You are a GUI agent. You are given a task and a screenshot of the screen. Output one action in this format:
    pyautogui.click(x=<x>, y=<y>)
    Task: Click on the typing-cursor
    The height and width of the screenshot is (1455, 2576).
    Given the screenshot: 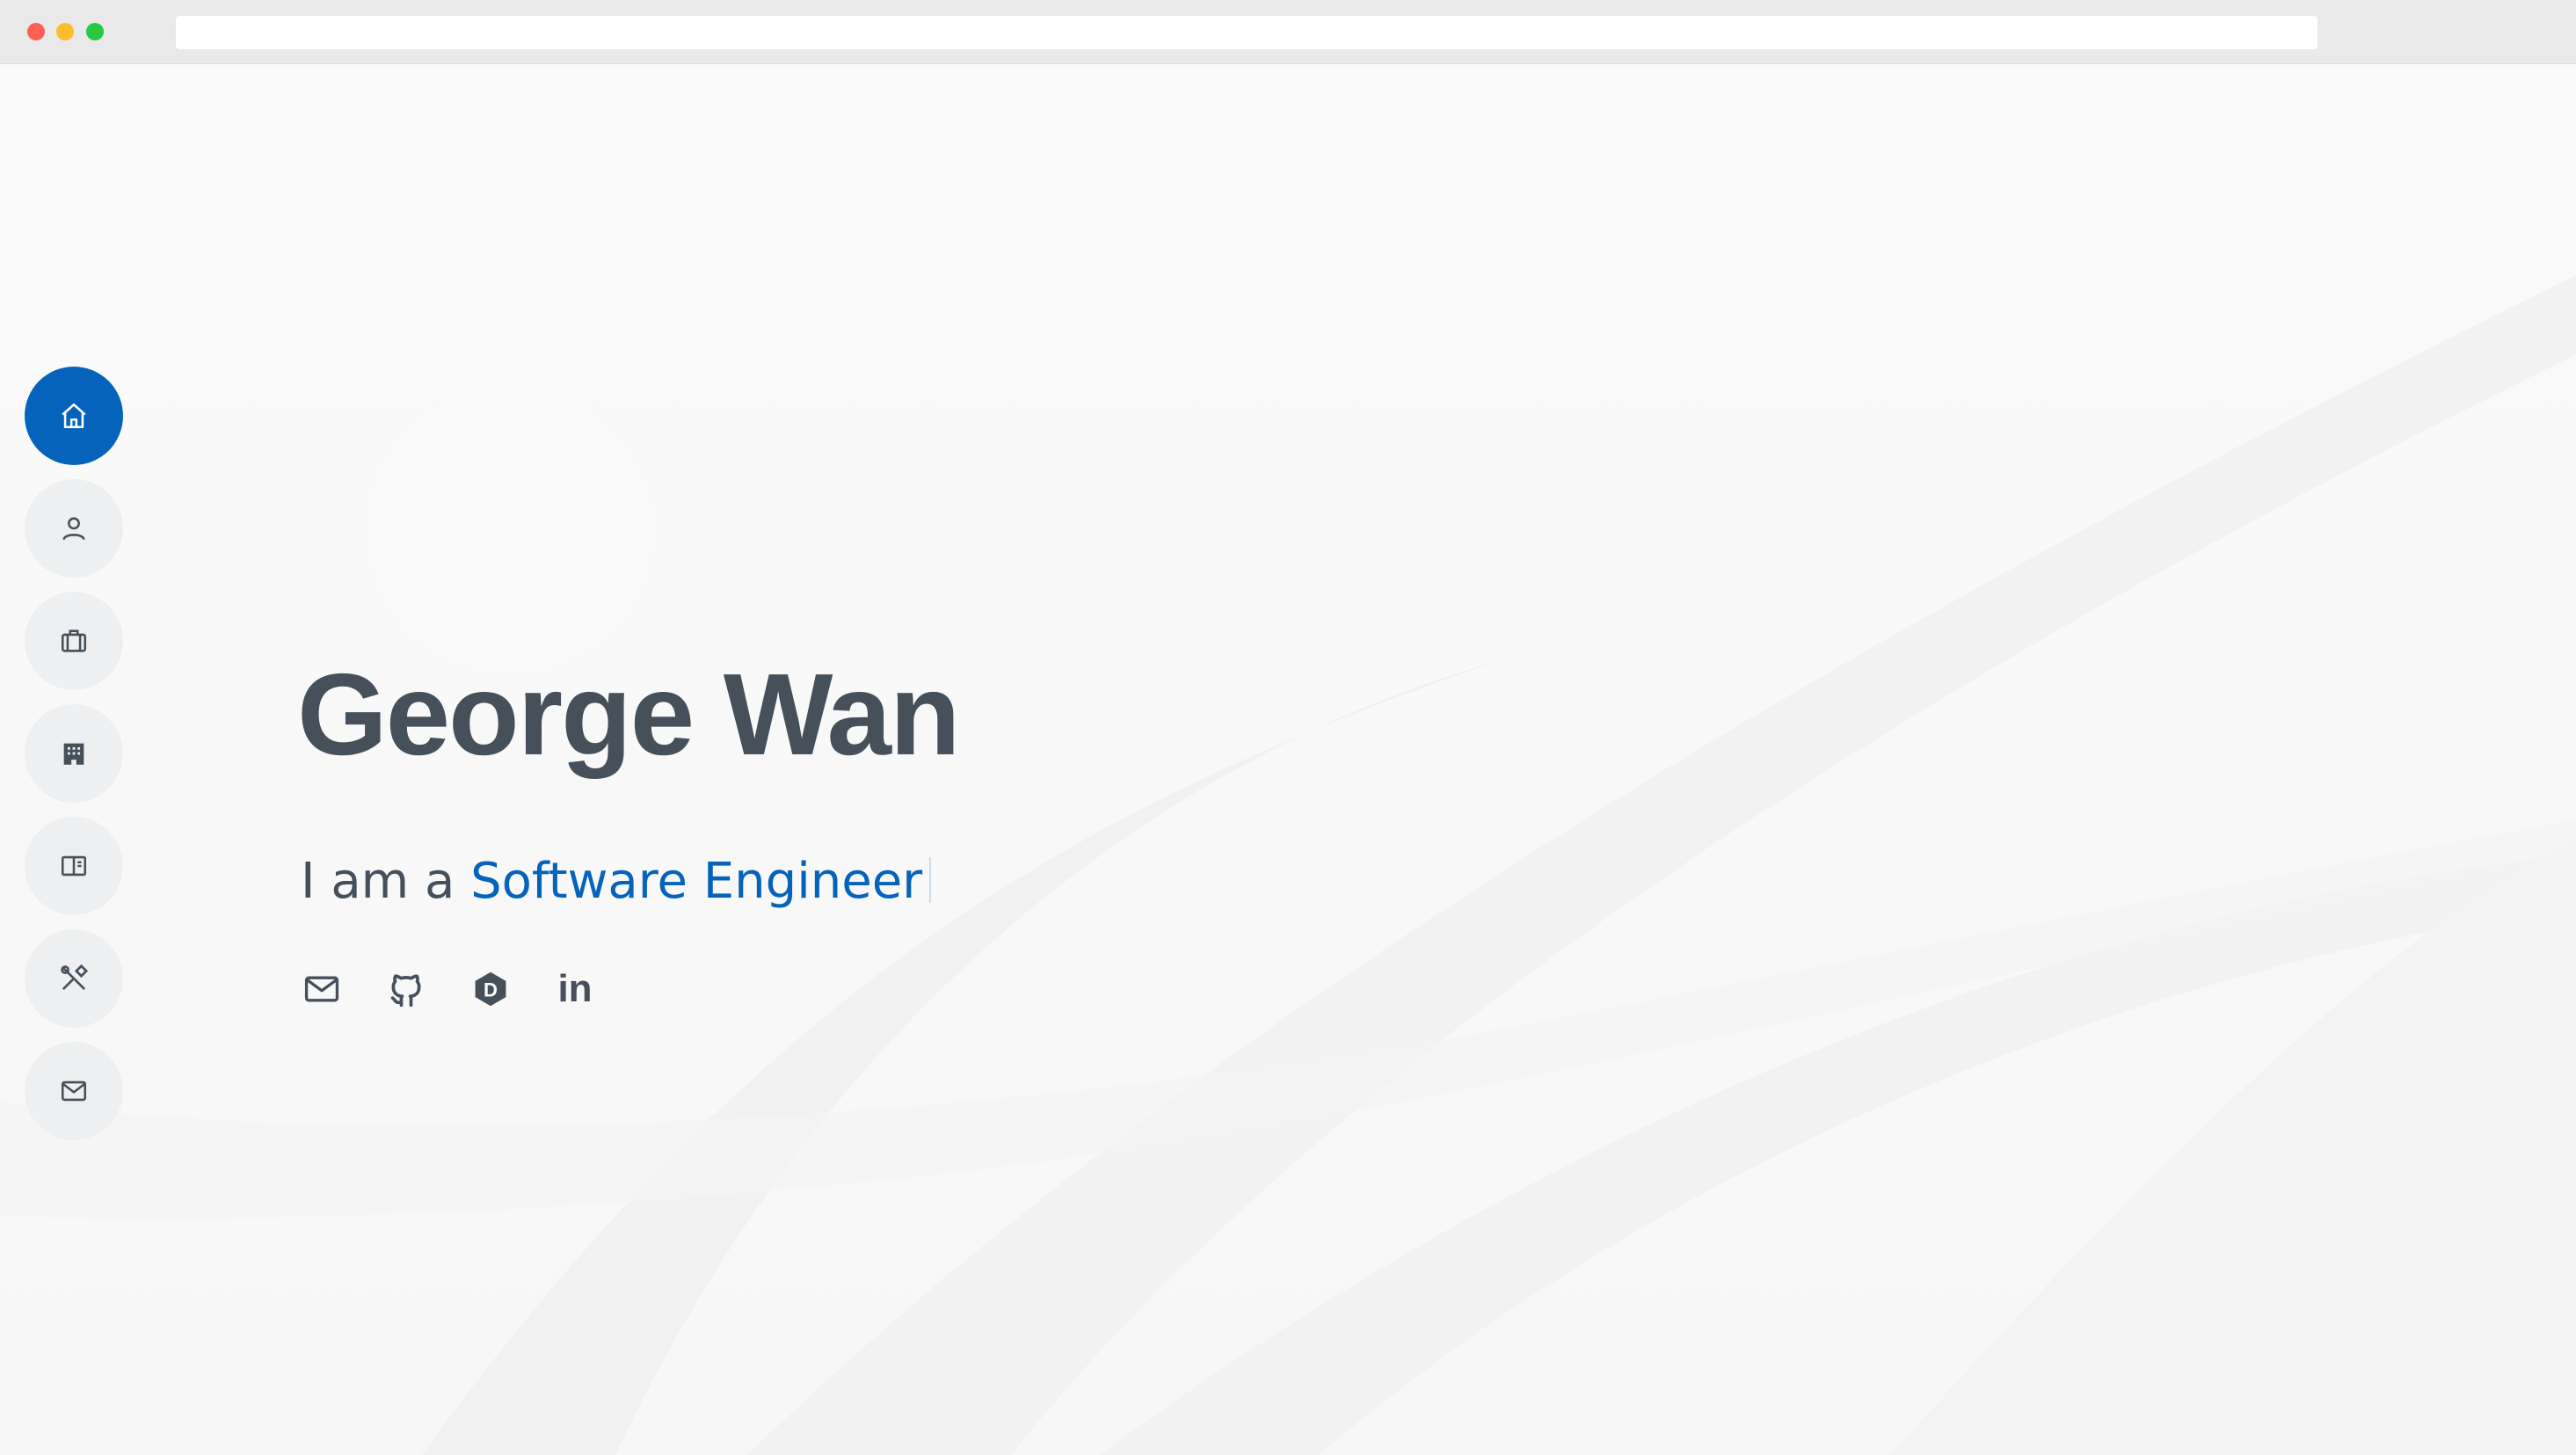 What is the action you would take?
    pyautogui.click(x=930, y=880)
    